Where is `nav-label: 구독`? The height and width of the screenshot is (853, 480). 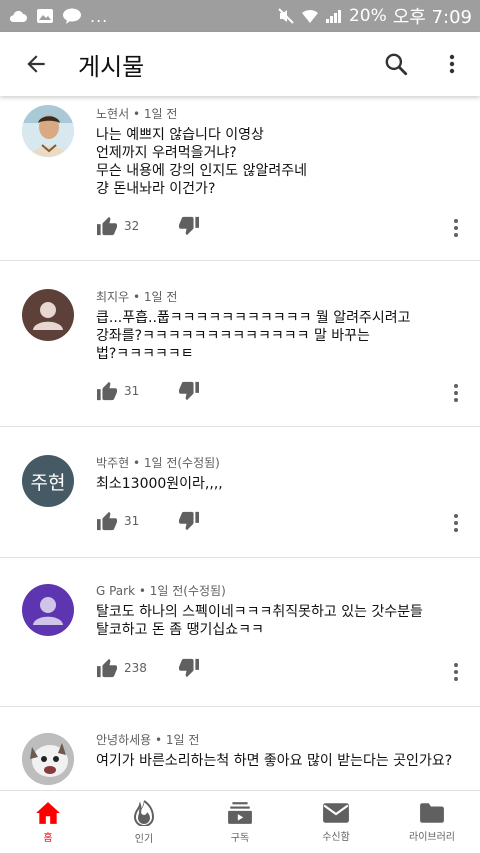 nav-label: 구독 is located at coordinates (240, 838).